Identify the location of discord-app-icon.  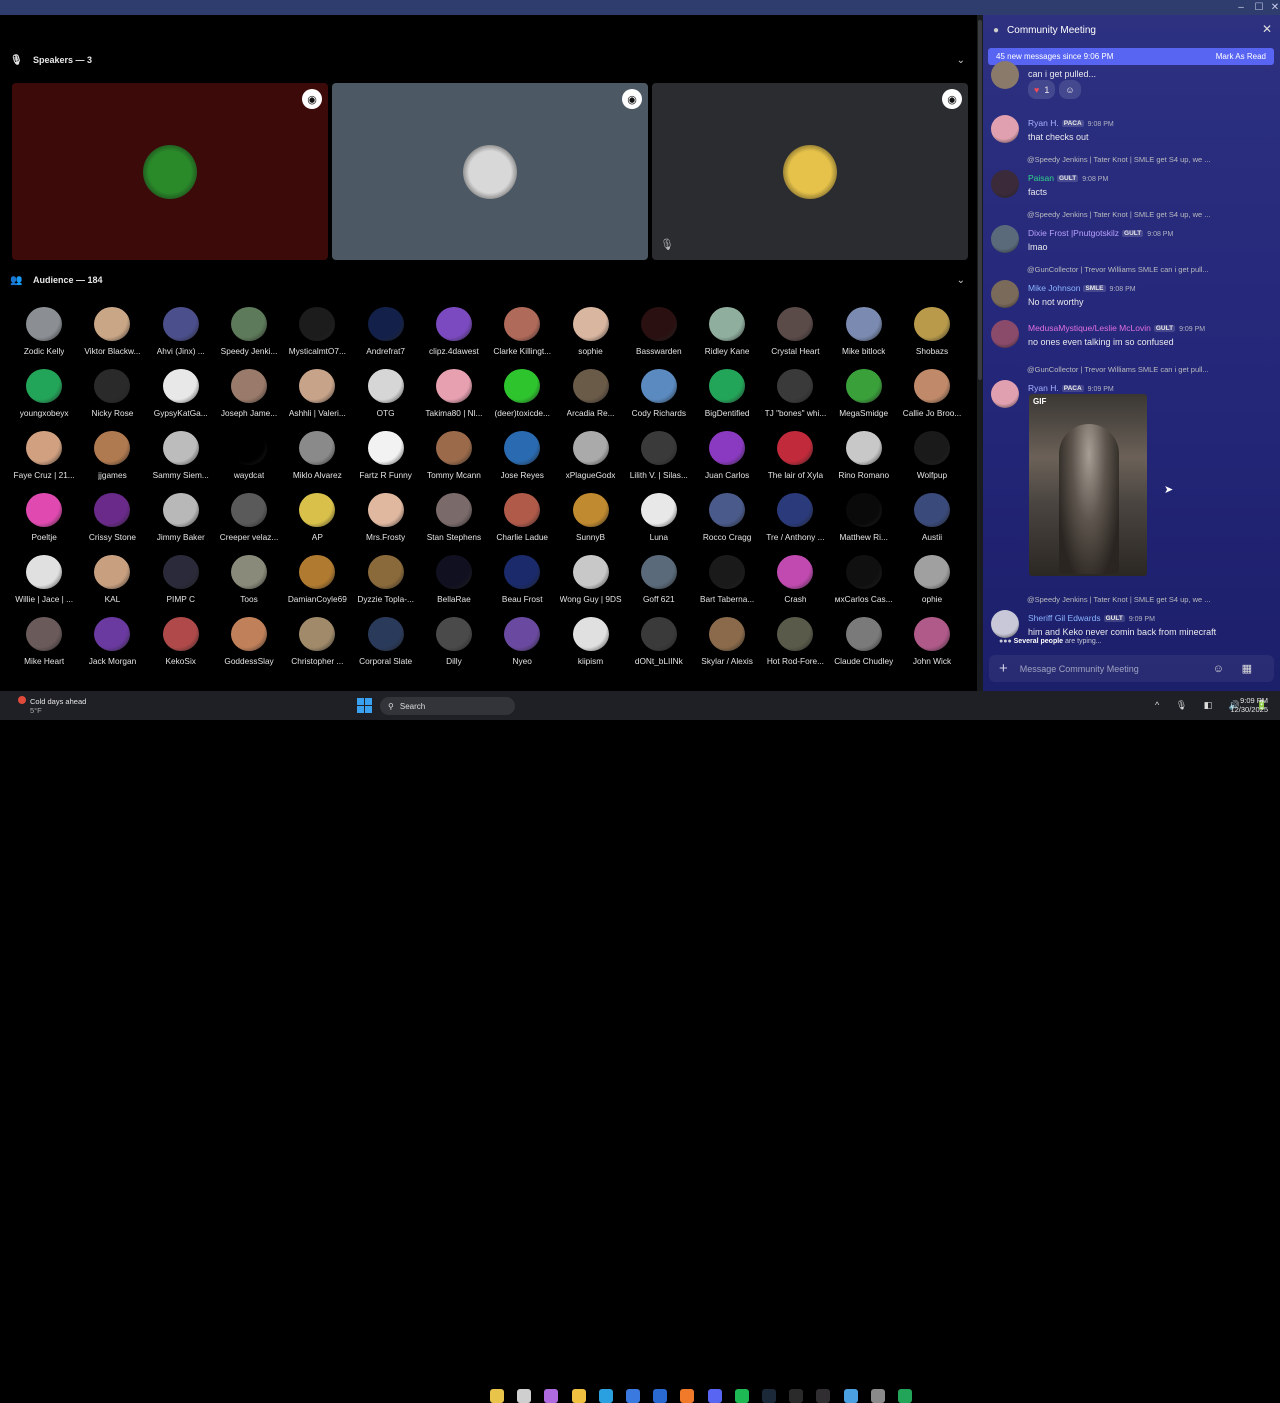
(905, 1396).